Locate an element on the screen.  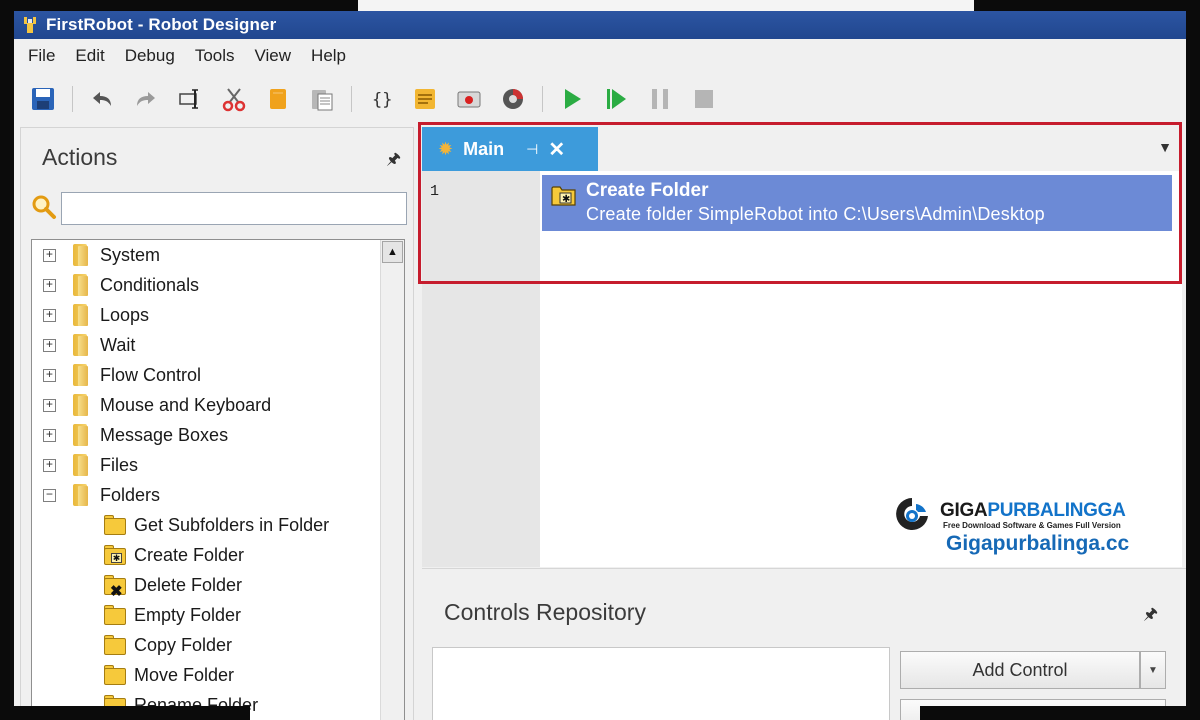
controls-list is located at coordinates (661, 683).